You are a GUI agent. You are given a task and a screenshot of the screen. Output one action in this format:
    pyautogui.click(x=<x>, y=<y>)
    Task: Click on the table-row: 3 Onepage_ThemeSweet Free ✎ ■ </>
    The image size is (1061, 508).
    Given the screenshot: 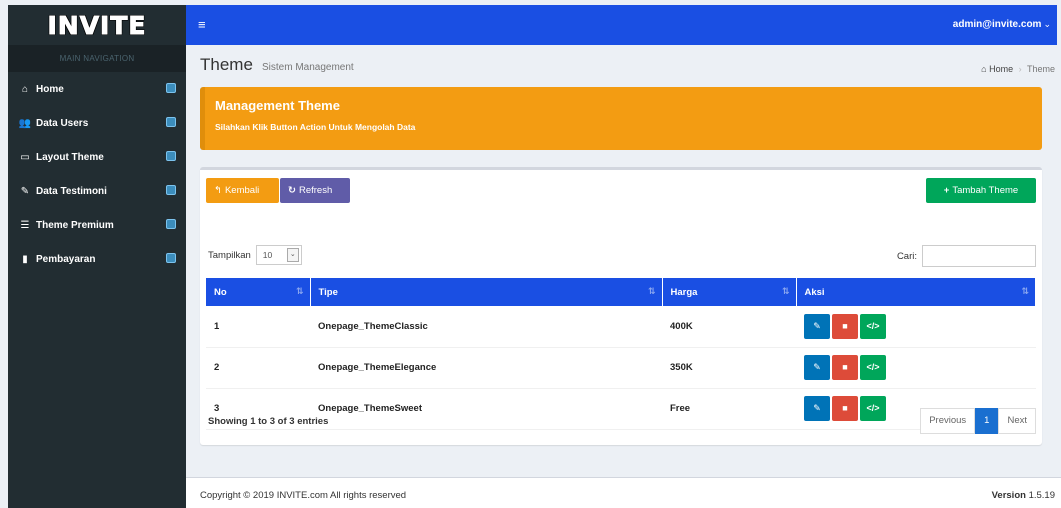 What is the action you would take?
    pyautogui.click(x=621, y=409)
    